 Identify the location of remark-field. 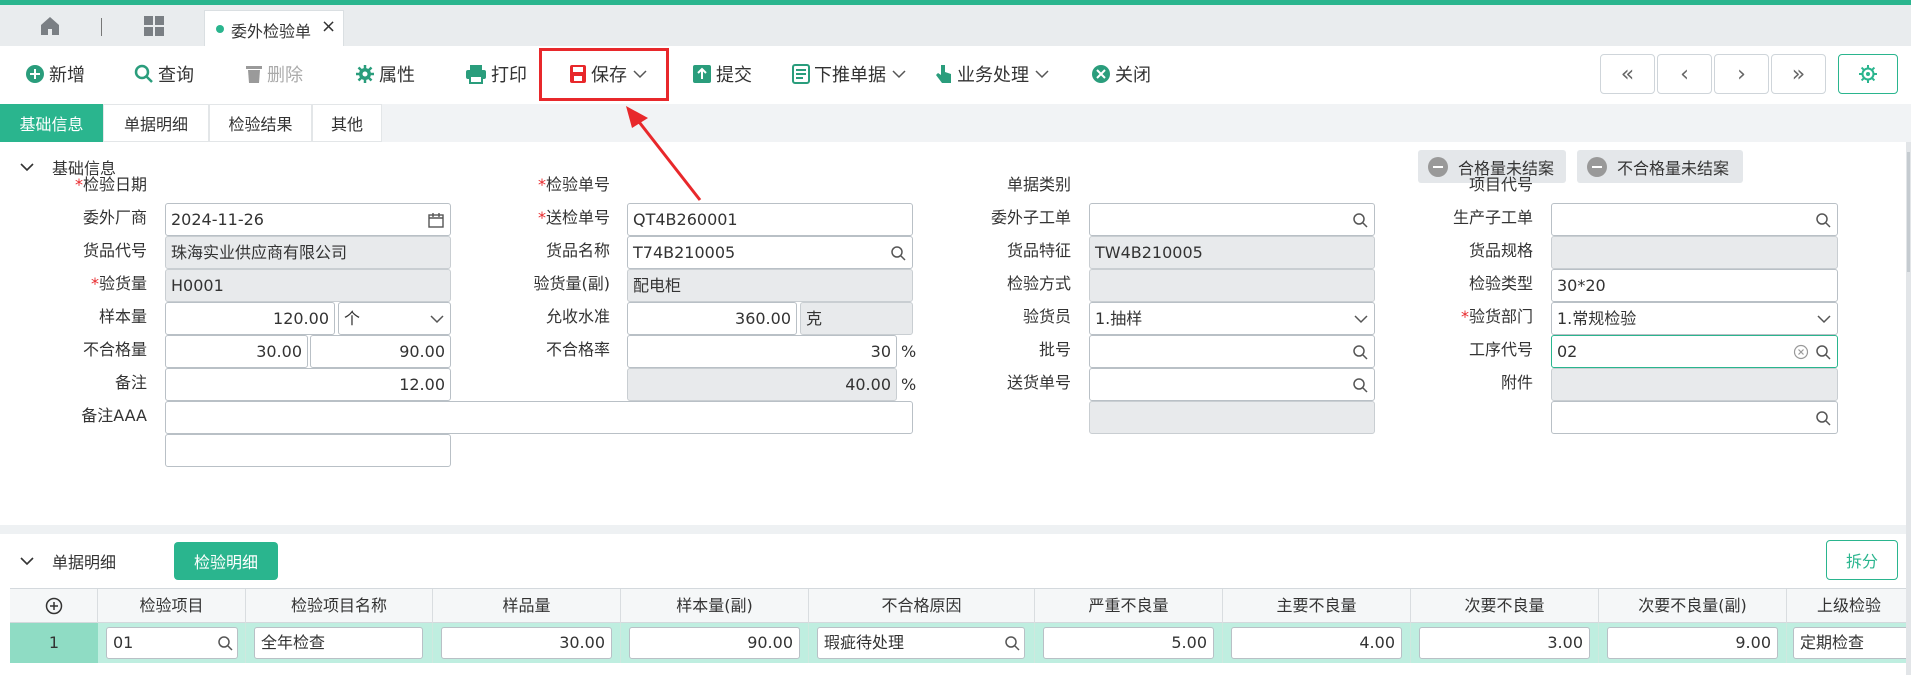
(539, 417).